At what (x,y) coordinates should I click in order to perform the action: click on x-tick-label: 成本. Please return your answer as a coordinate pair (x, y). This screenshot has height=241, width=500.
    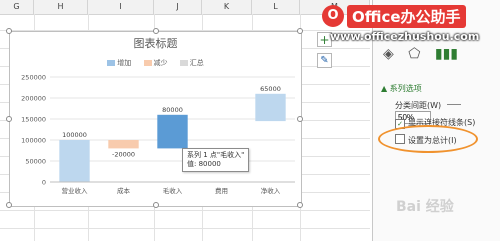
    Looking at the image, I should click on (124, 190).